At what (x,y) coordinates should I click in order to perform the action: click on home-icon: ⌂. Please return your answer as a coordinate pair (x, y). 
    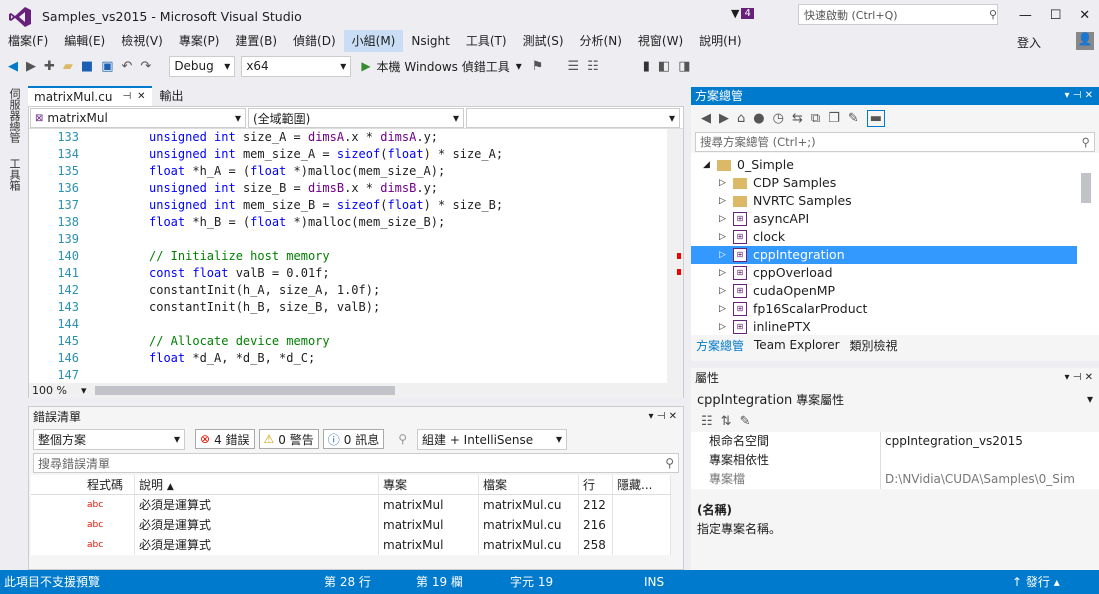
    Looking at the image, I should click on (741, 118).